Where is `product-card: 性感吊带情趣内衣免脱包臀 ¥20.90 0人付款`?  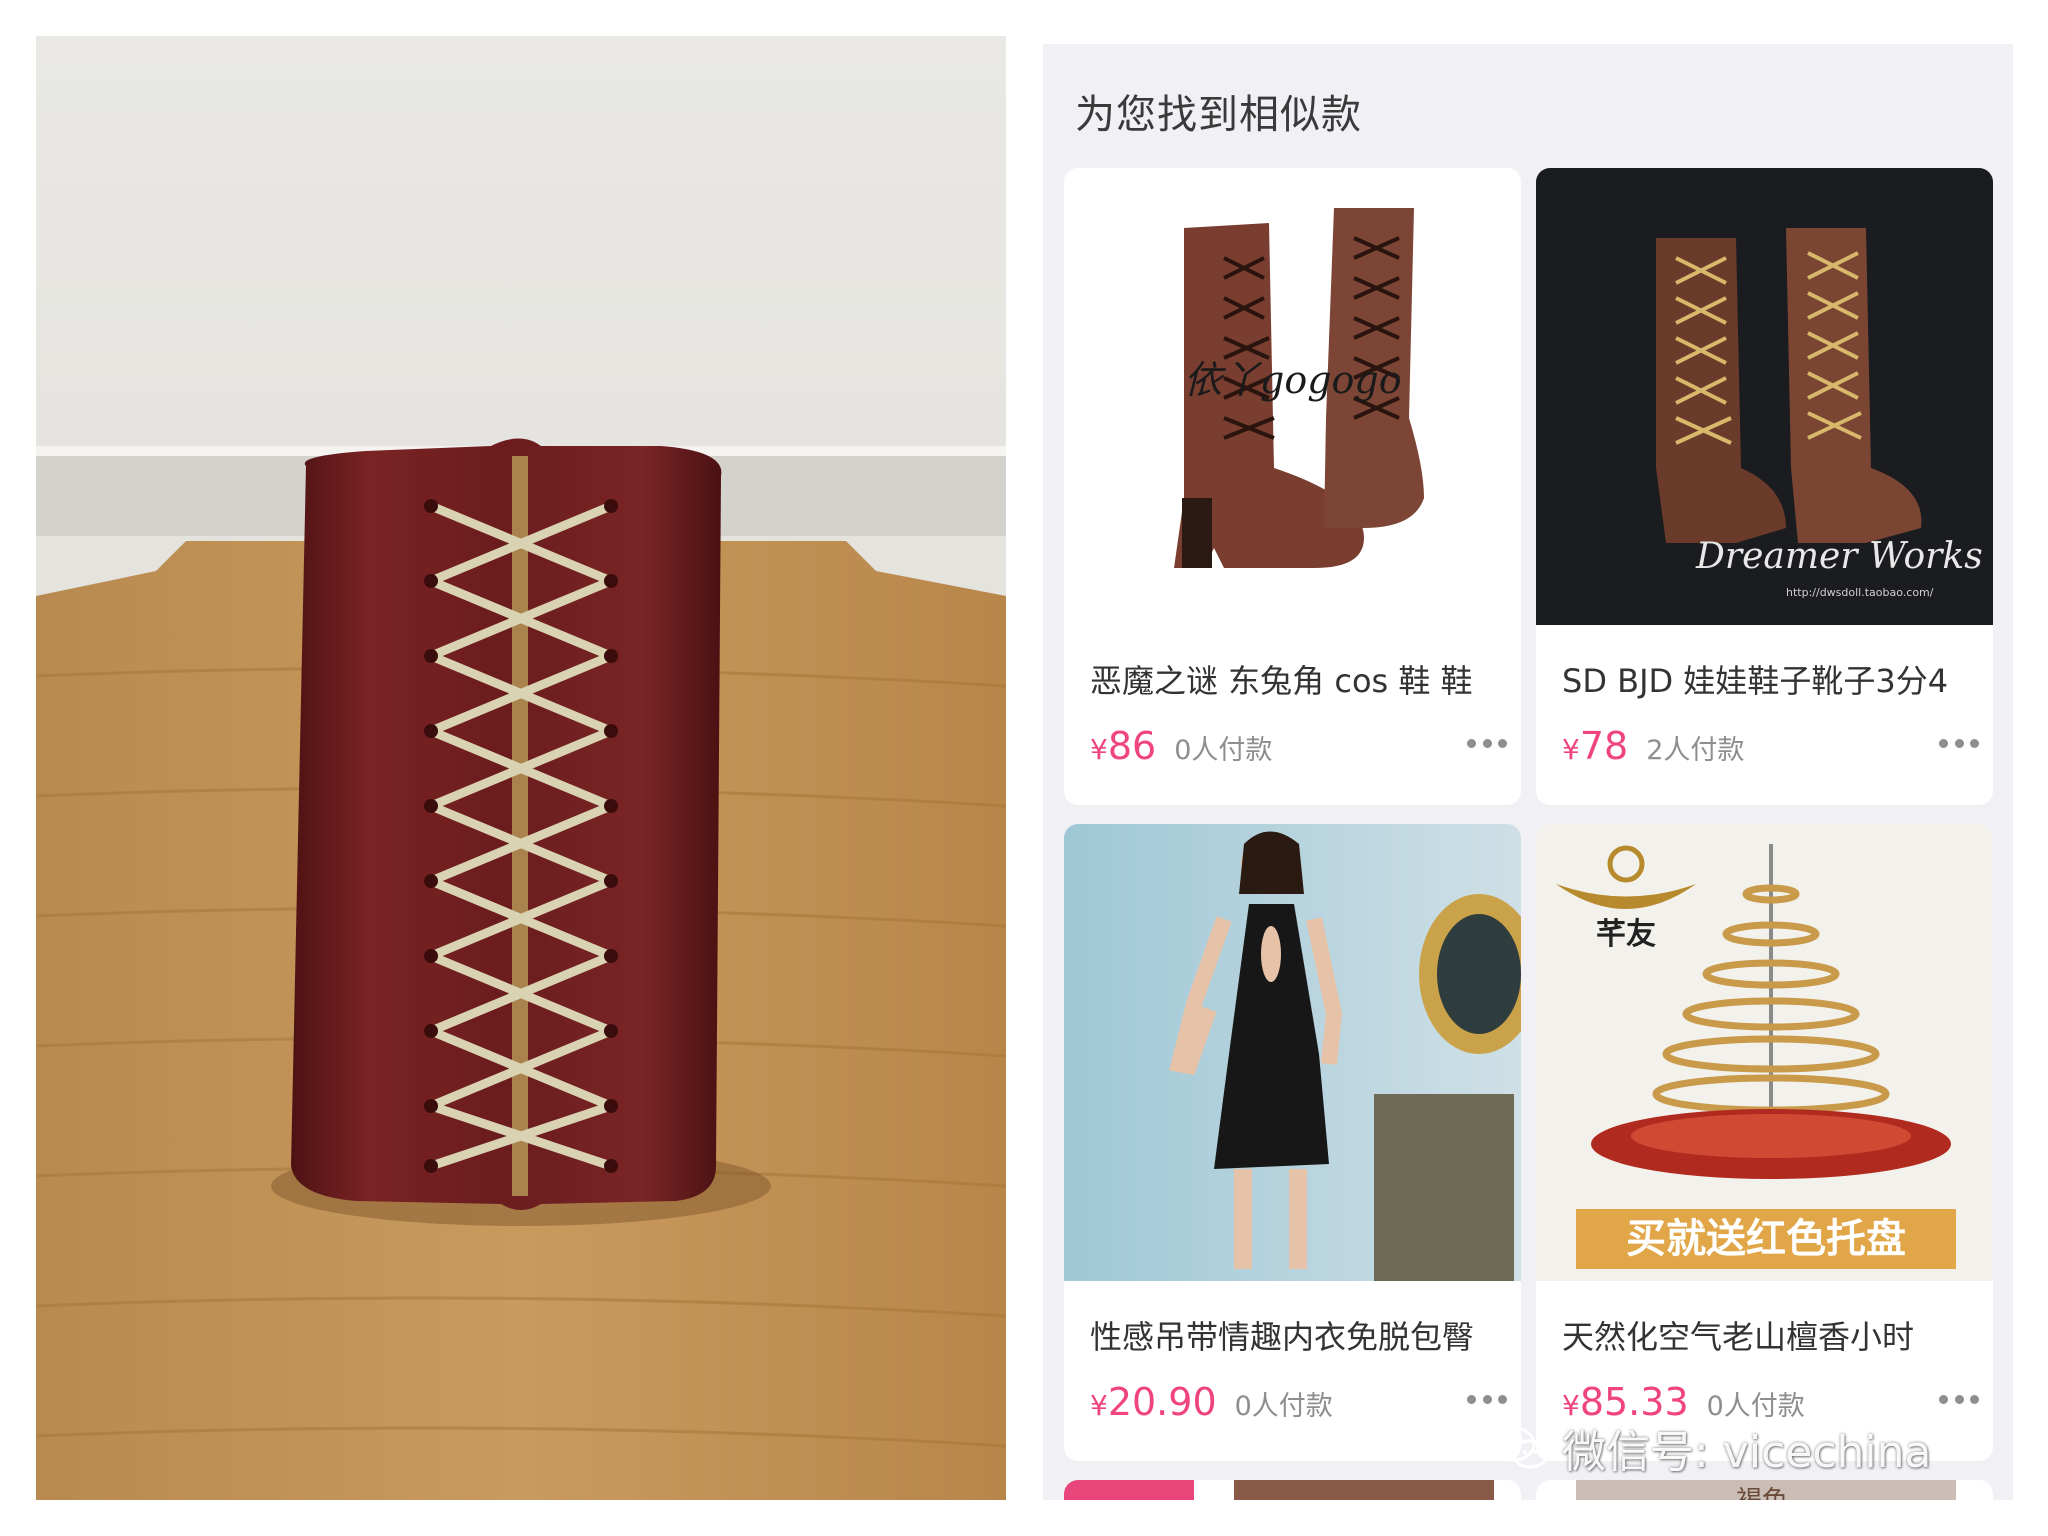
product-card: 性感吊带情趣内衣免脱包臀 ¥20.90 0人付款 is located at coordinates (1292, 1142).